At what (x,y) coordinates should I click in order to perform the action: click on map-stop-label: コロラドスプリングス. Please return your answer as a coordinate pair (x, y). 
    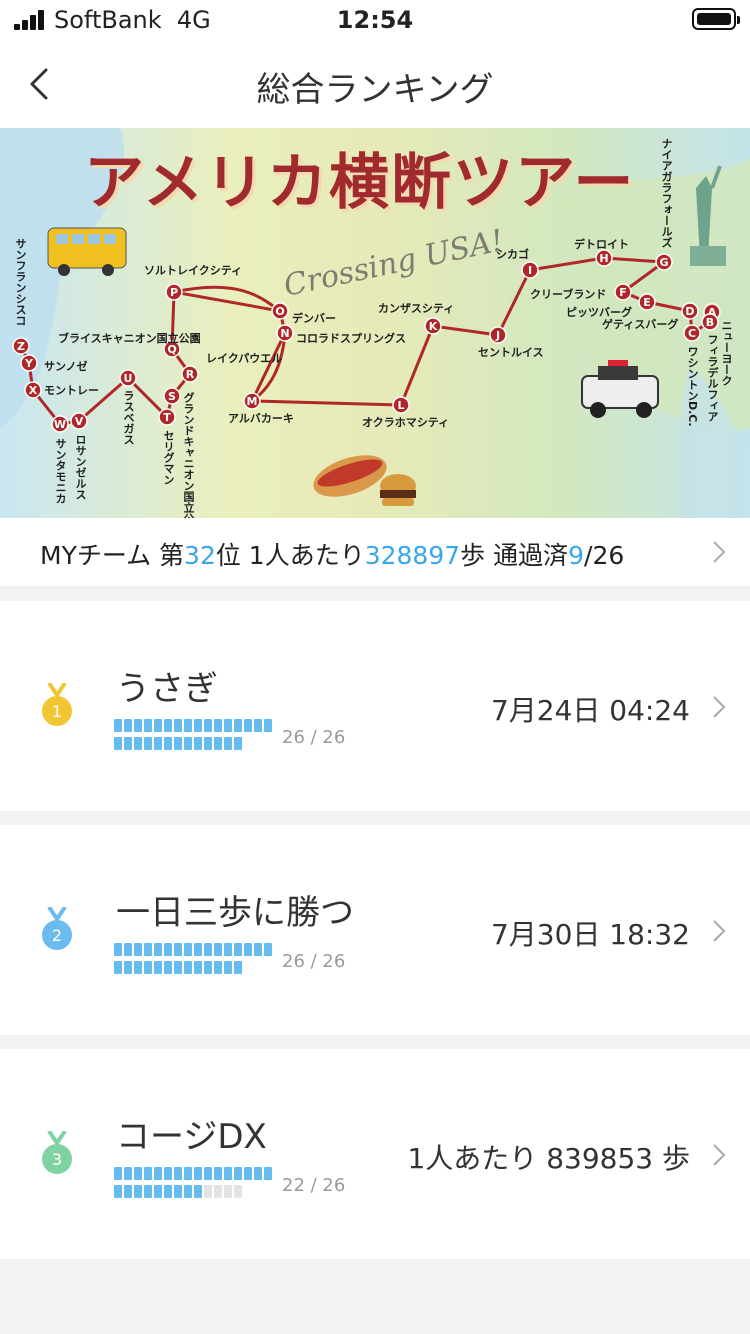
    Looking at the image, I should click on (351, 338).